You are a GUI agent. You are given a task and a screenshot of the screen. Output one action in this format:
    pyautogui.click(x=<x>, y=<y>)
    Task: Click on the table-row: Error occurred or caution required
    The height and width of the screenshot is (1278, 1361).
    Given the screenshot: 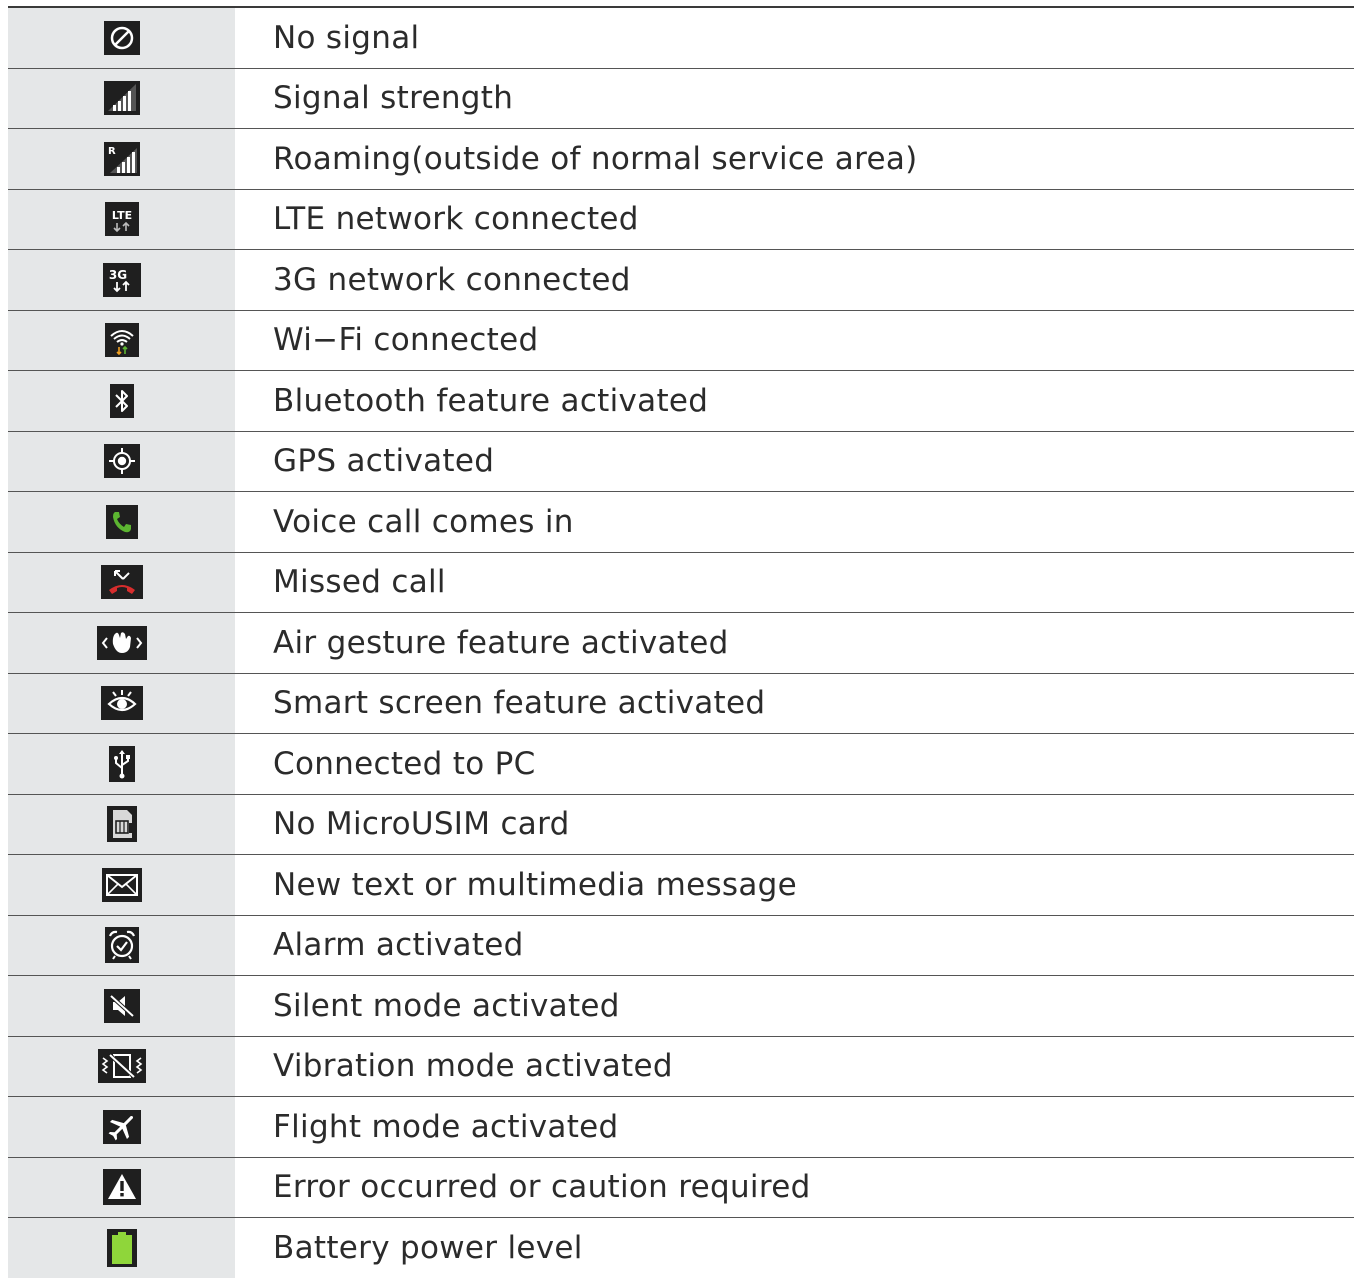 What is the action you would take?
    pyautogui.click(x=681, y=1187)
    